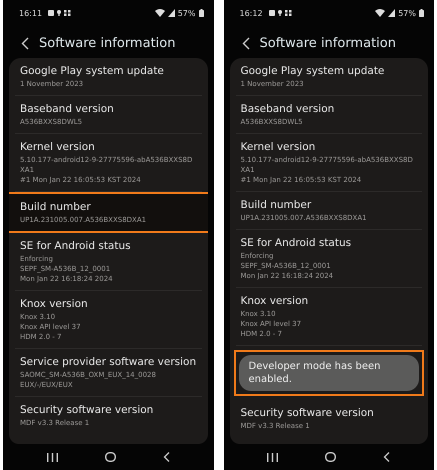 Image resolution: width=437 pixels, height=470 pixels. Describe the element at coordinates (251, 13) in the screenshot. I see `status-time: 16:12` at that location.